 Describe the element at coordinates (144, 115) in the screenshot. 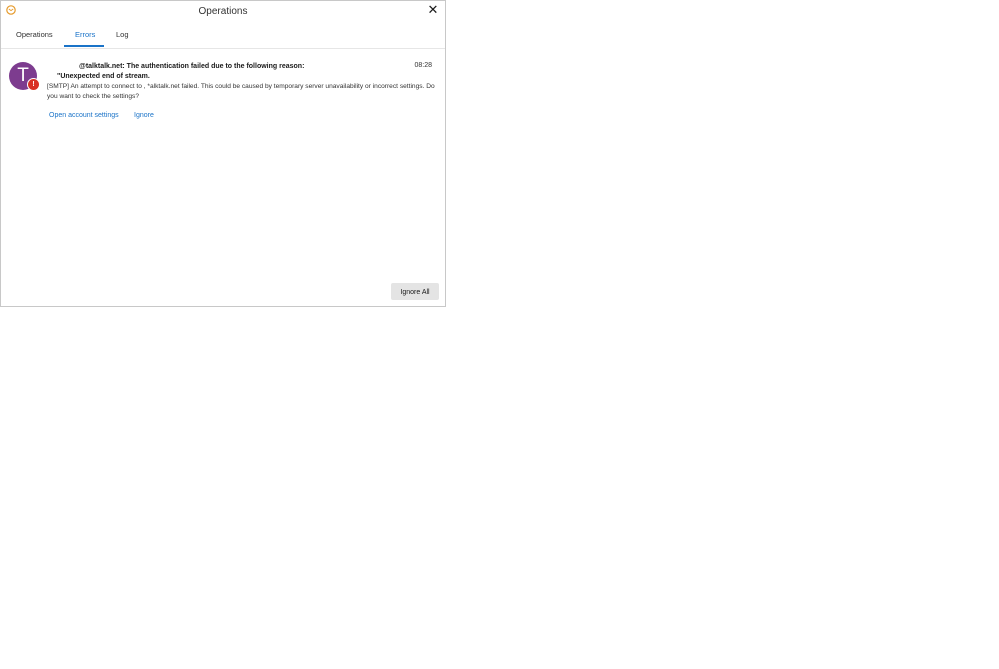

I see `ignore-link: Ignore` at that location.